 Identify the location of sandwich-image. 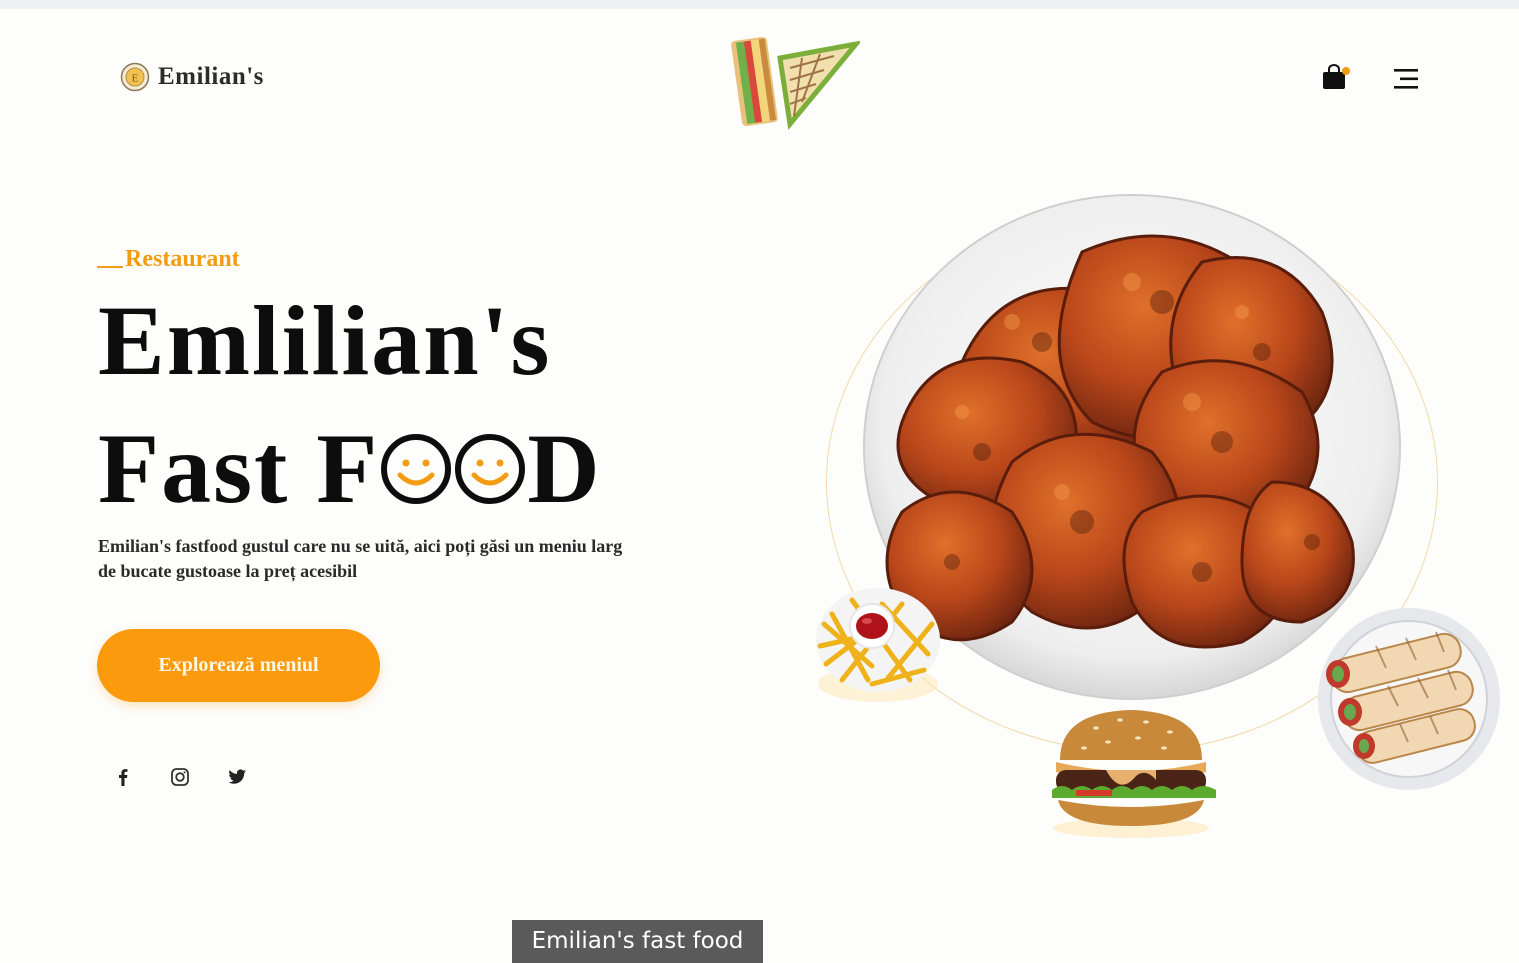
(795, 83).